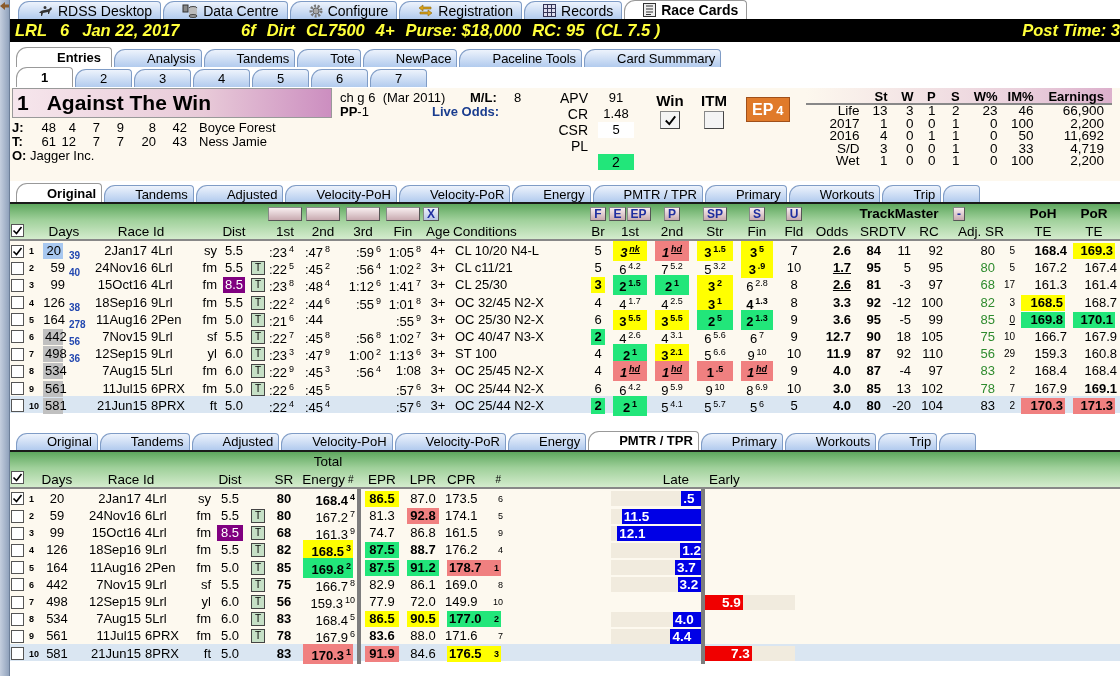  What do you see at coordinates (131, 30) in the screenshot?
I see `race-date: Jan 22, 2017` at bounding box center [131, 30].